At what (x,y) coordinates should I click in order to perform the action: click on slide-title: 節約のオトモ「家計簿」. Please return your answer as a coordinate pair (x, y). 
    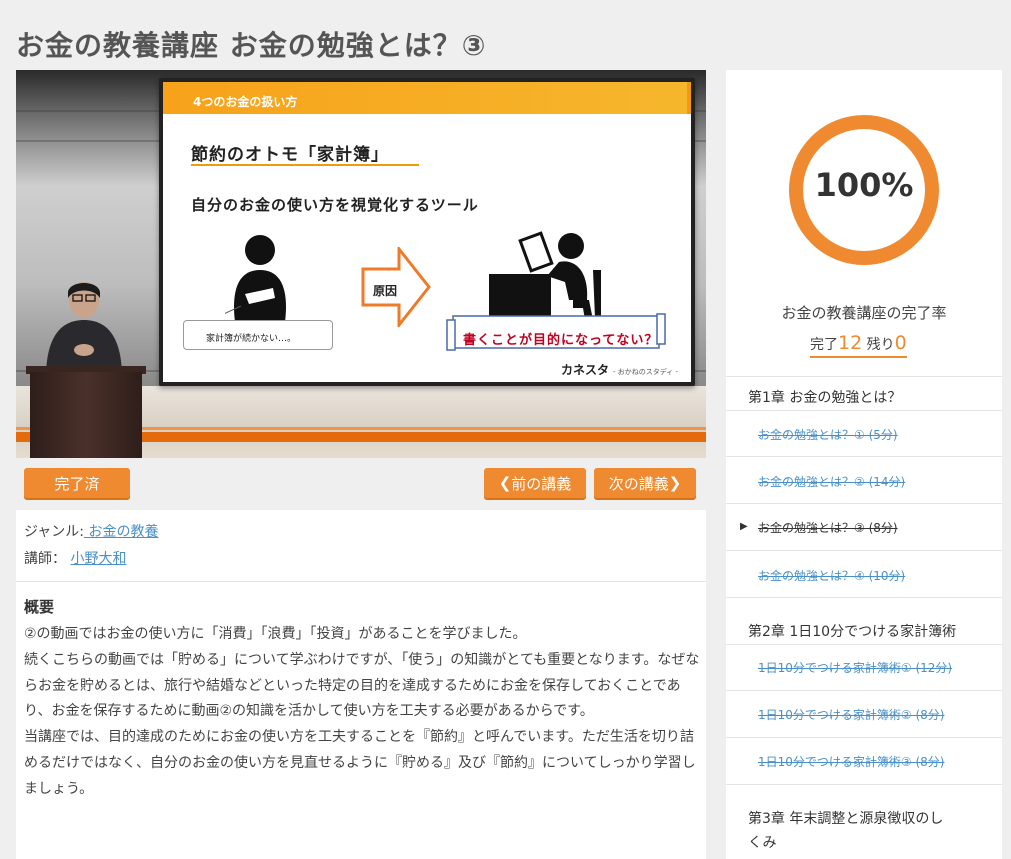
    Looking at the image, I should click on (290, 155).